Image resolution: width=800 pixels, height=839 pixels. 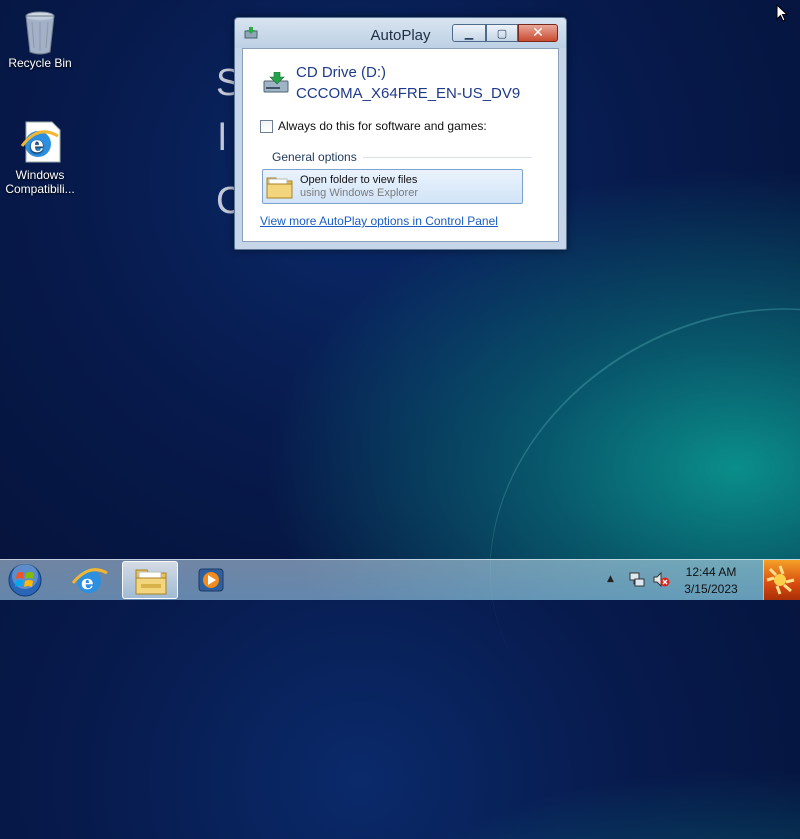 I want to click on start-button, so click(x=25, y=580).